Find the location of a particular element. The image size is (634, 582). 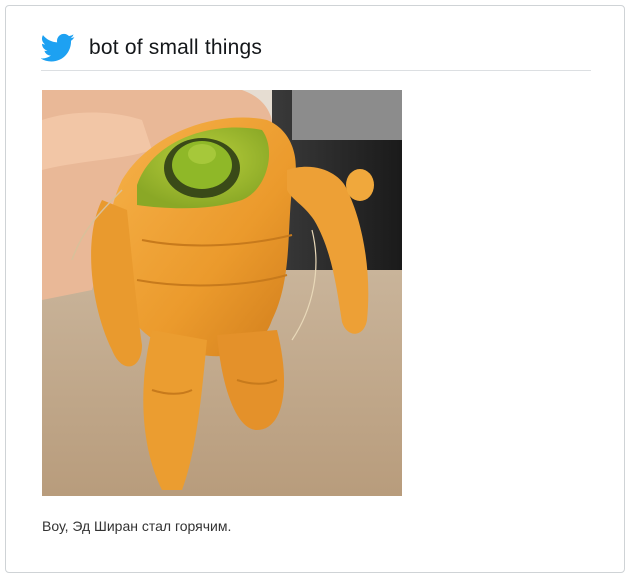

account-name: bot of small things is located at coordinates (175, 48).